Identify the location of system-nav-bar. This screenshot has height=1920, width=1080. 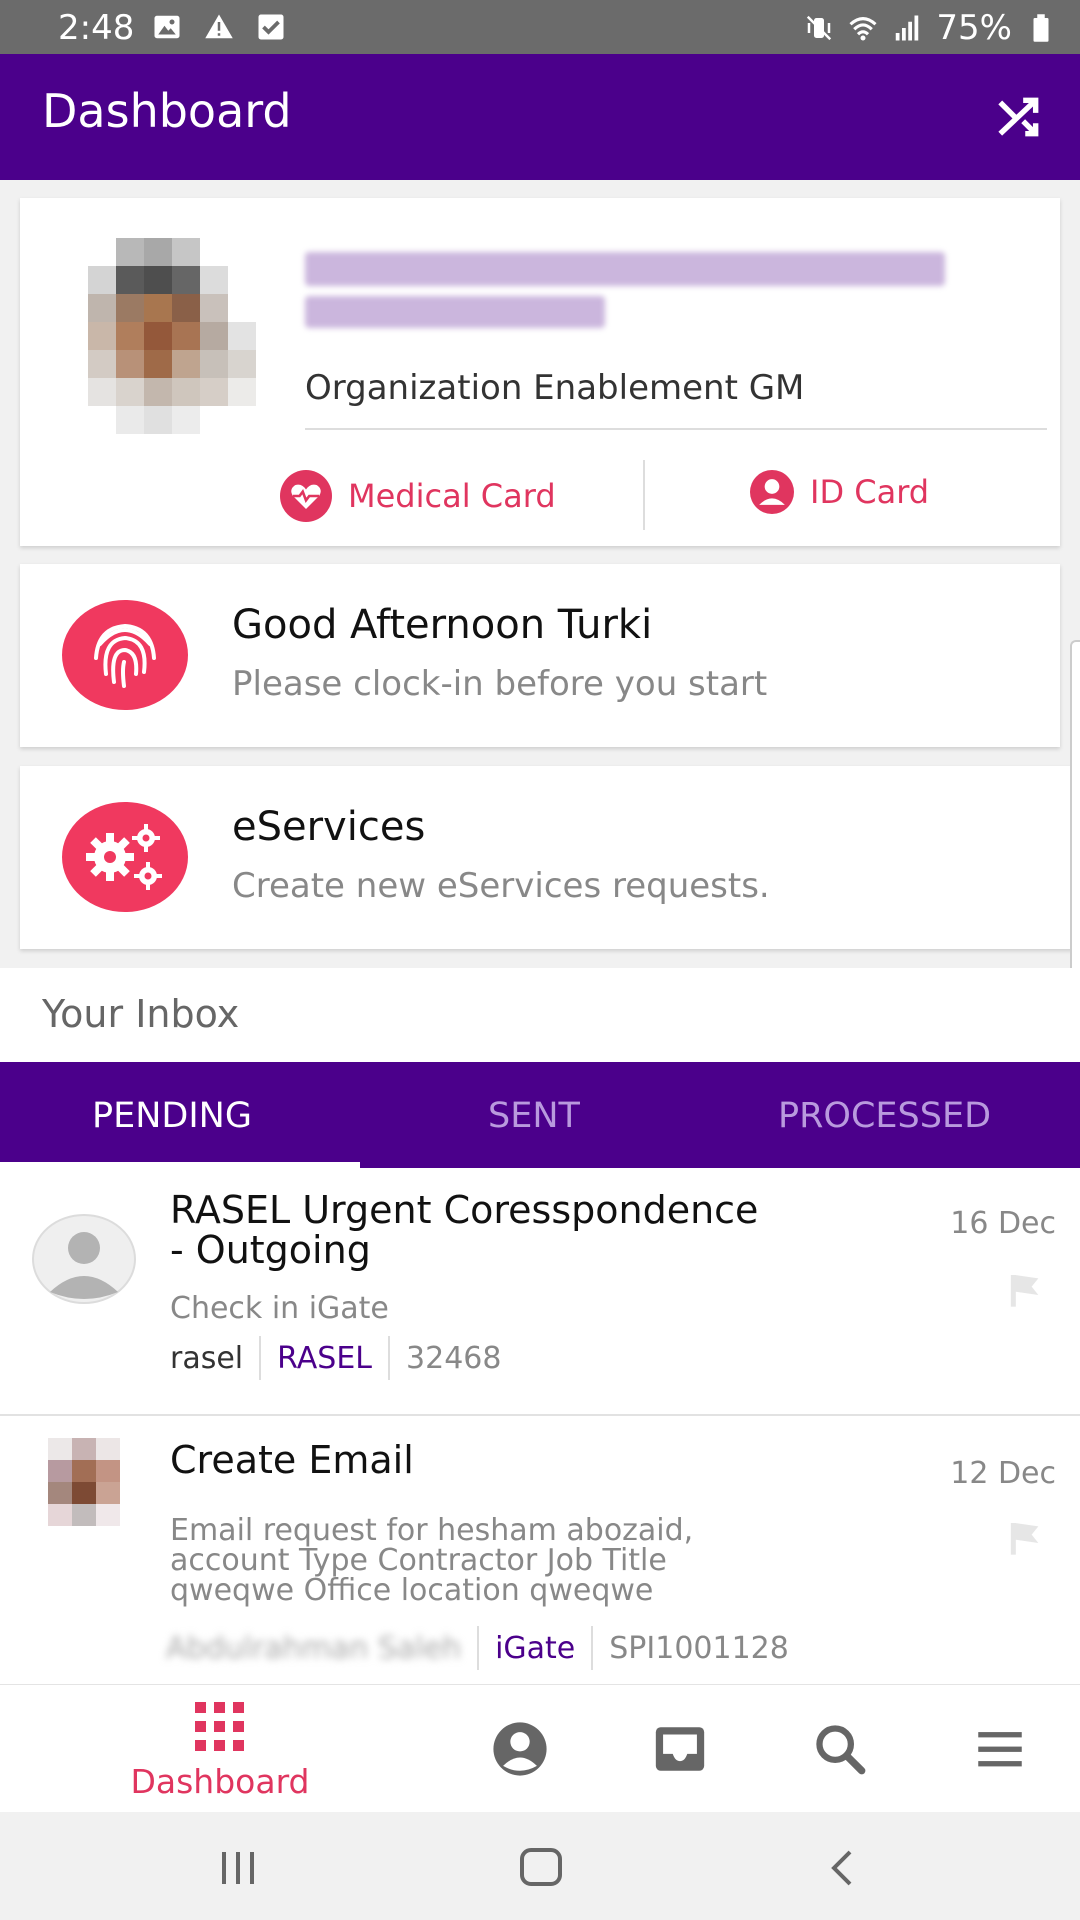
(540, 1866).